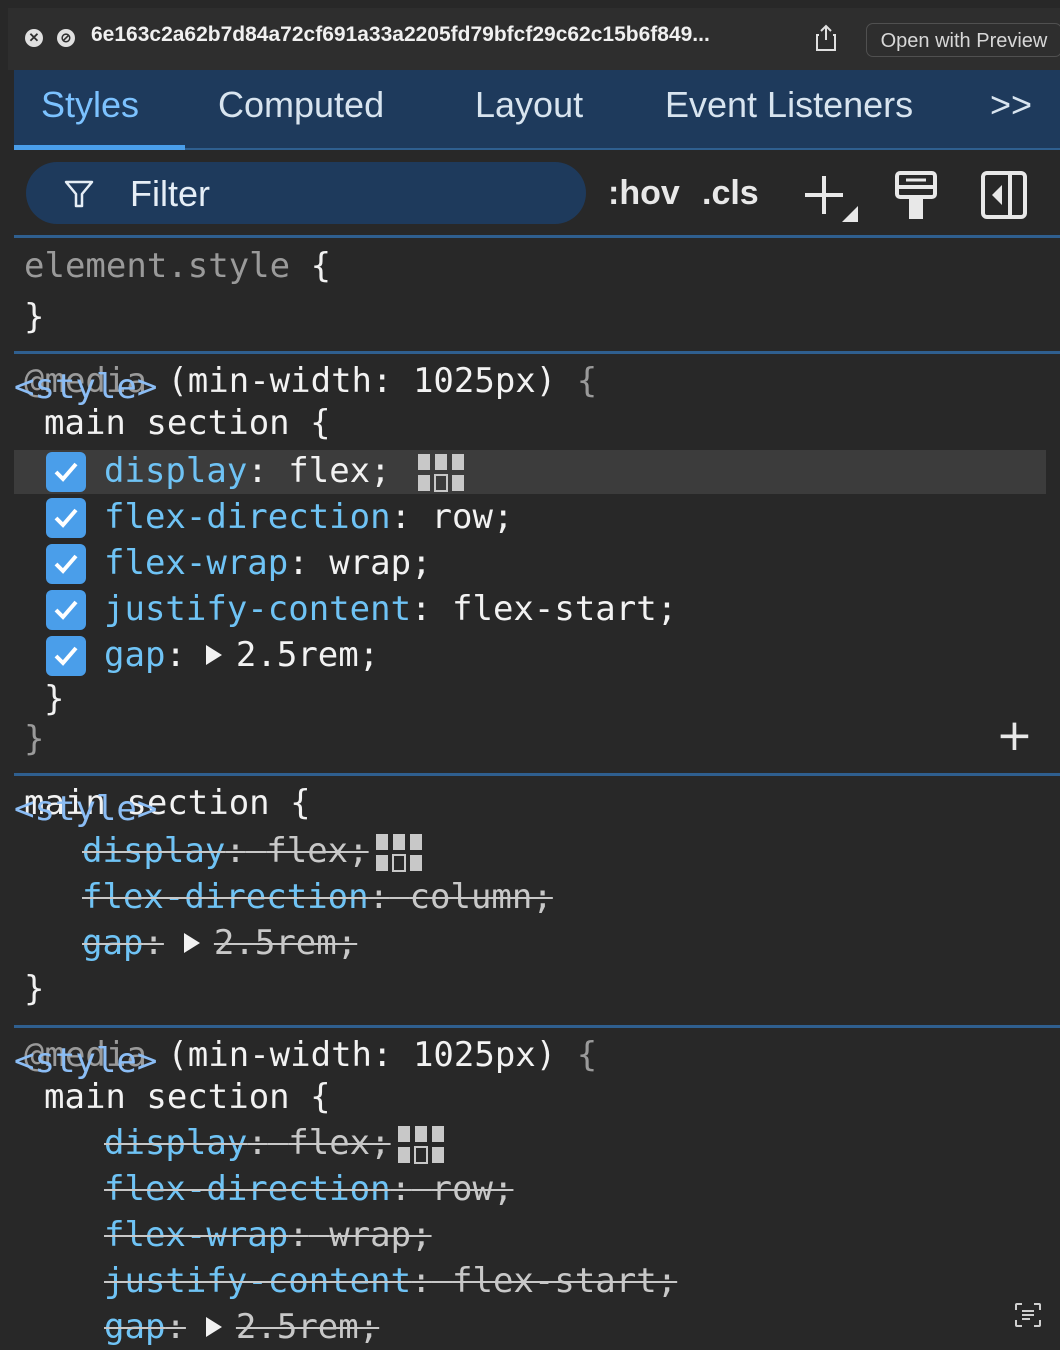 This screenshot has width=1060, height=1350. I want to click on overridden-declaration: flex-direction: row;, so click(308, 1189).